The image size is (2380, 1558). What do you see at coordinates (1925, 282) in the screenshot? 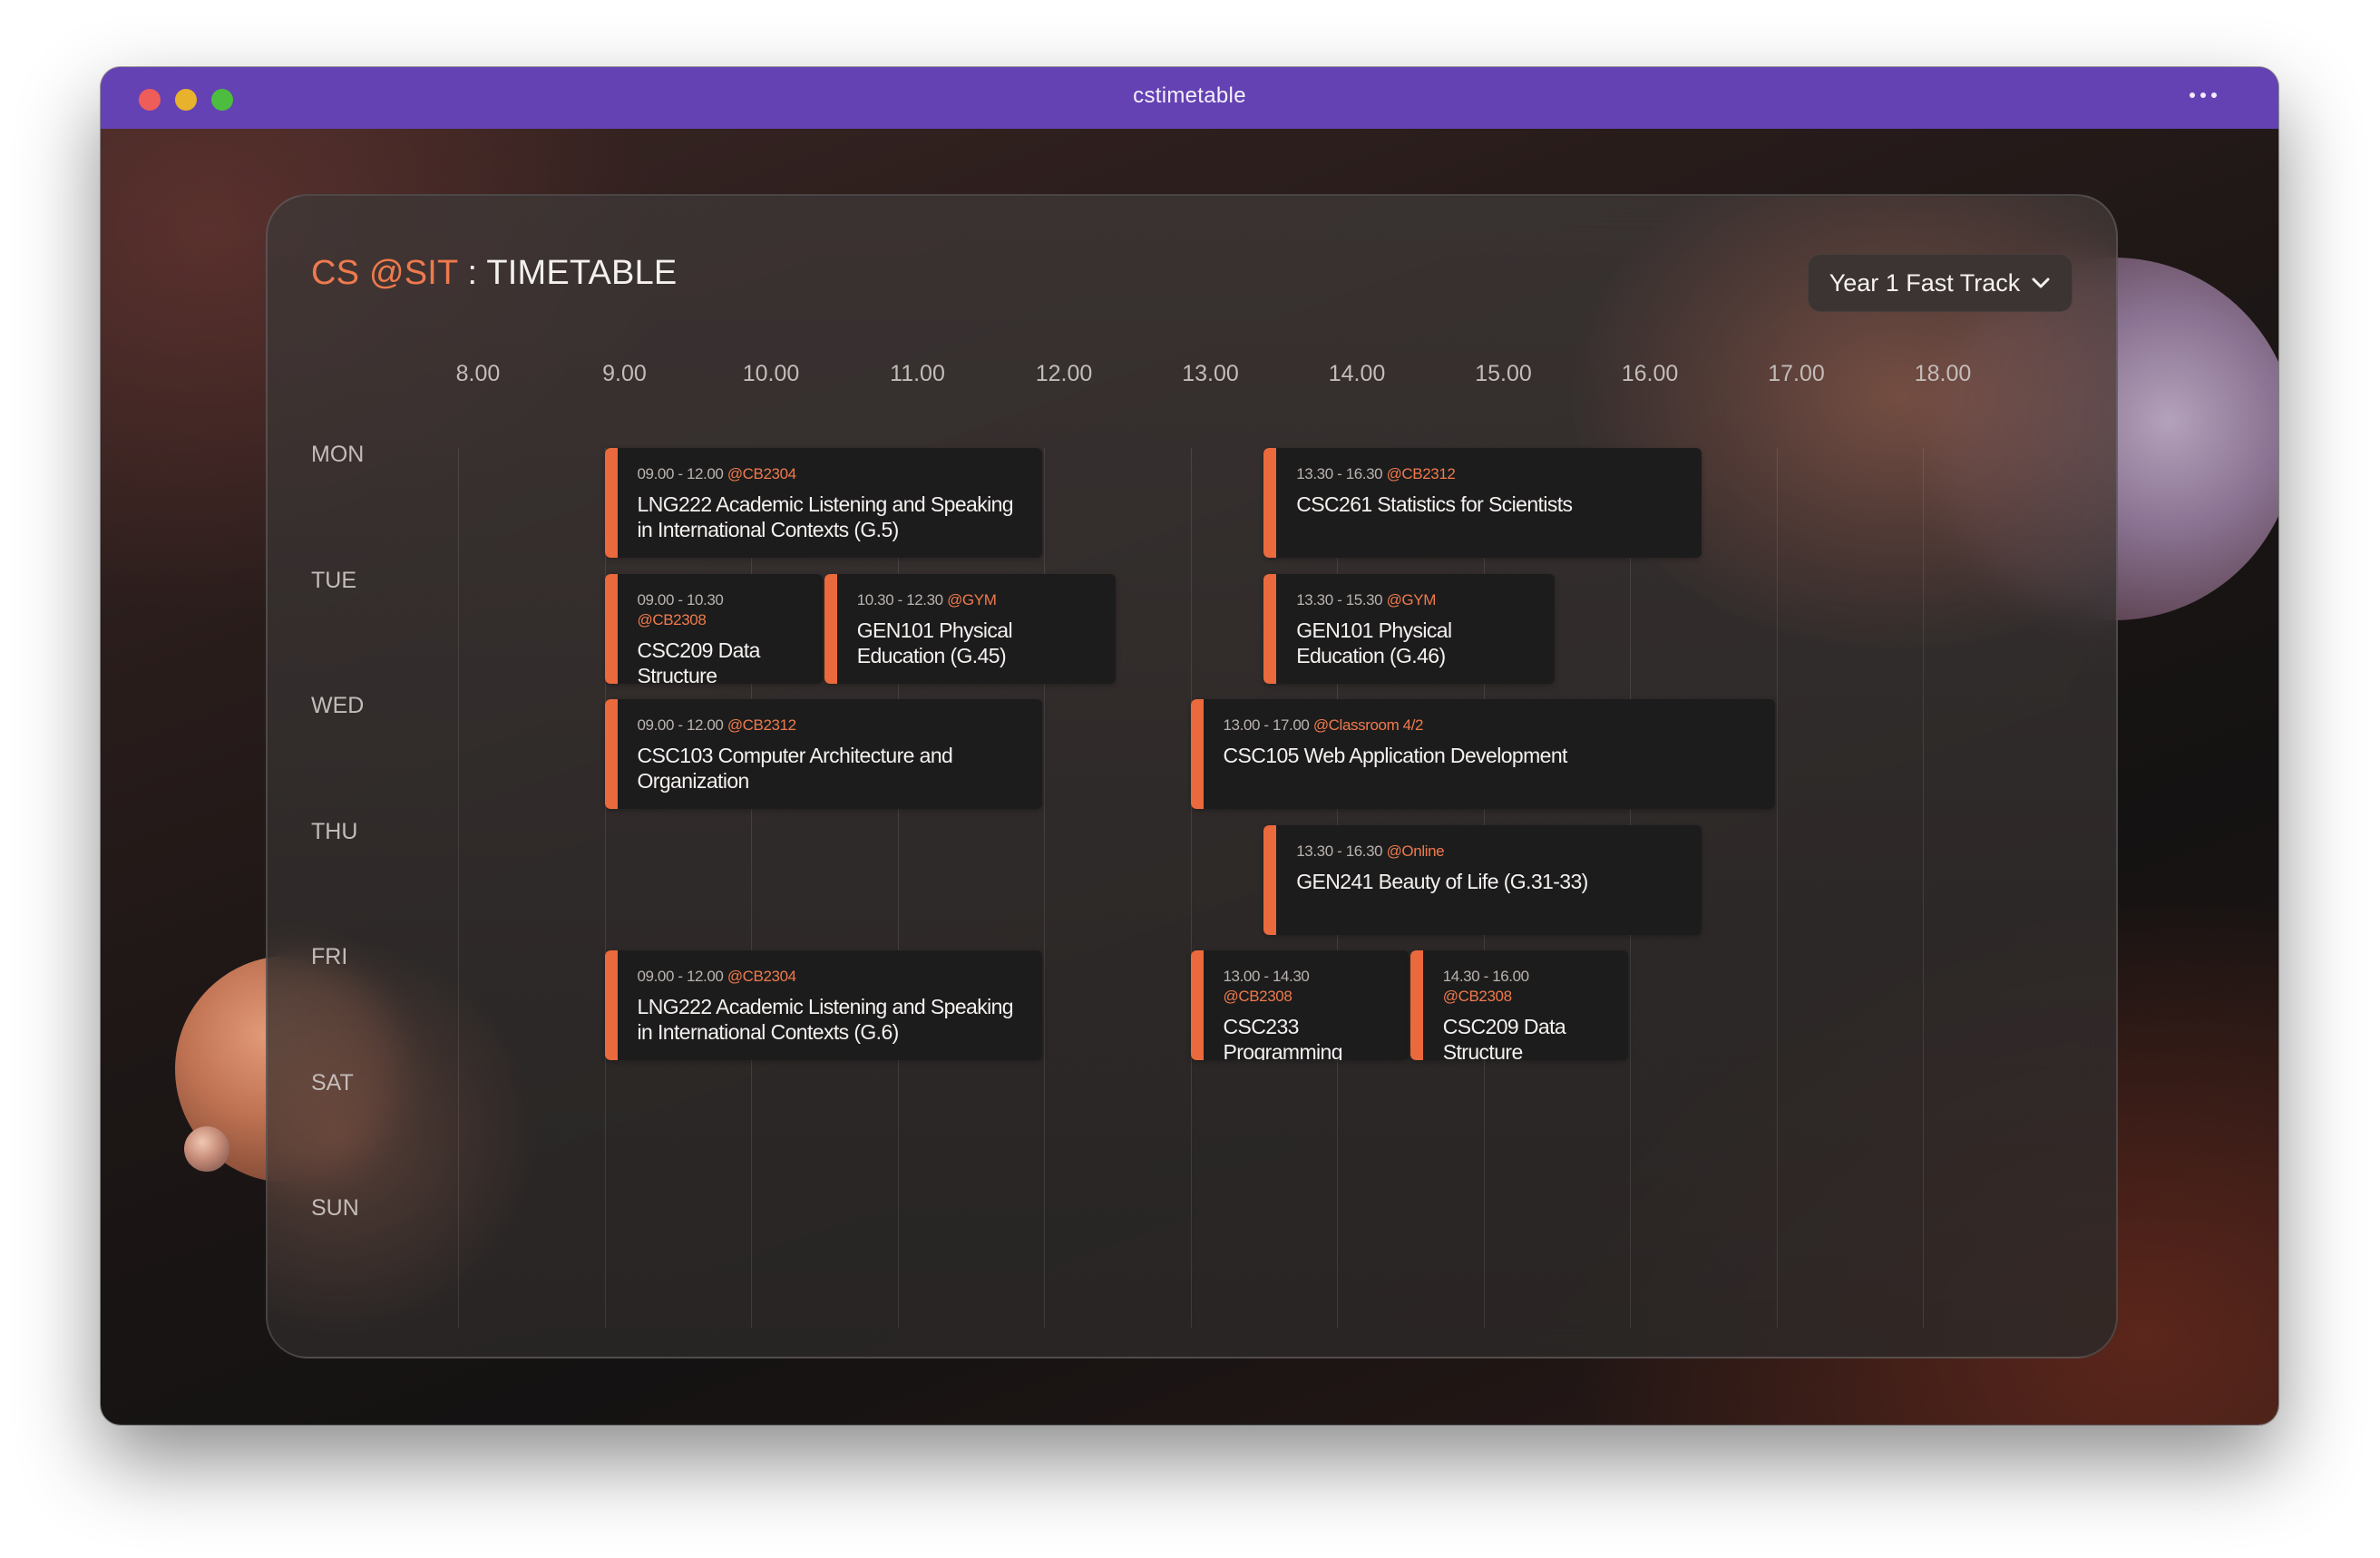
I see `track-select-value: Year 1 Fast Track` at bounding box center [1925, 282].